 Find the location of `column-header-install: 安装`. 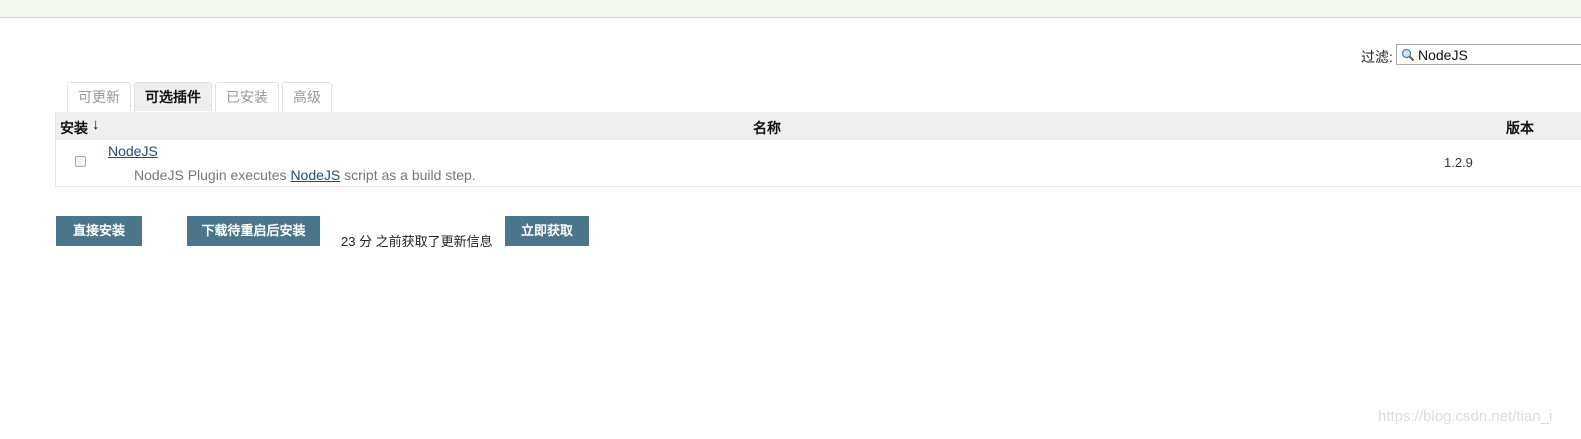

column-header-install: 安装 is located at coordinates (74, 128).